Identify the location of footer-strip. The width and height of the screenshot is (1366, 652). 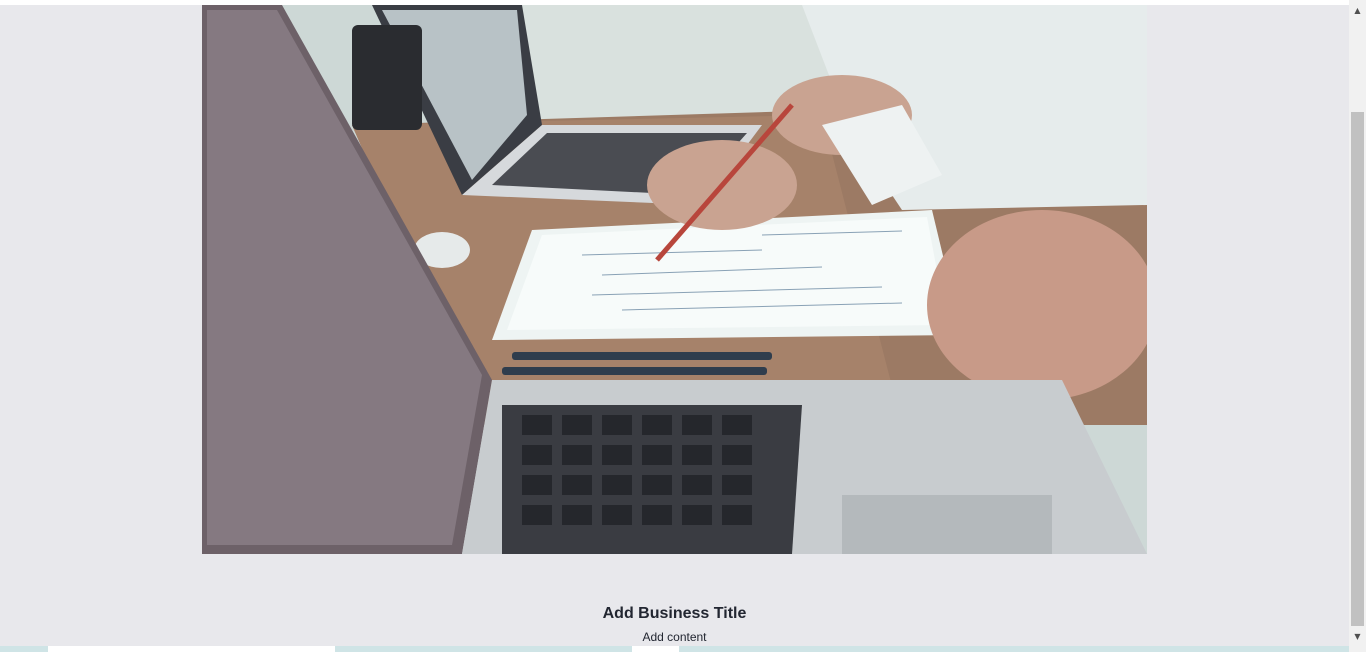
(674, 649).